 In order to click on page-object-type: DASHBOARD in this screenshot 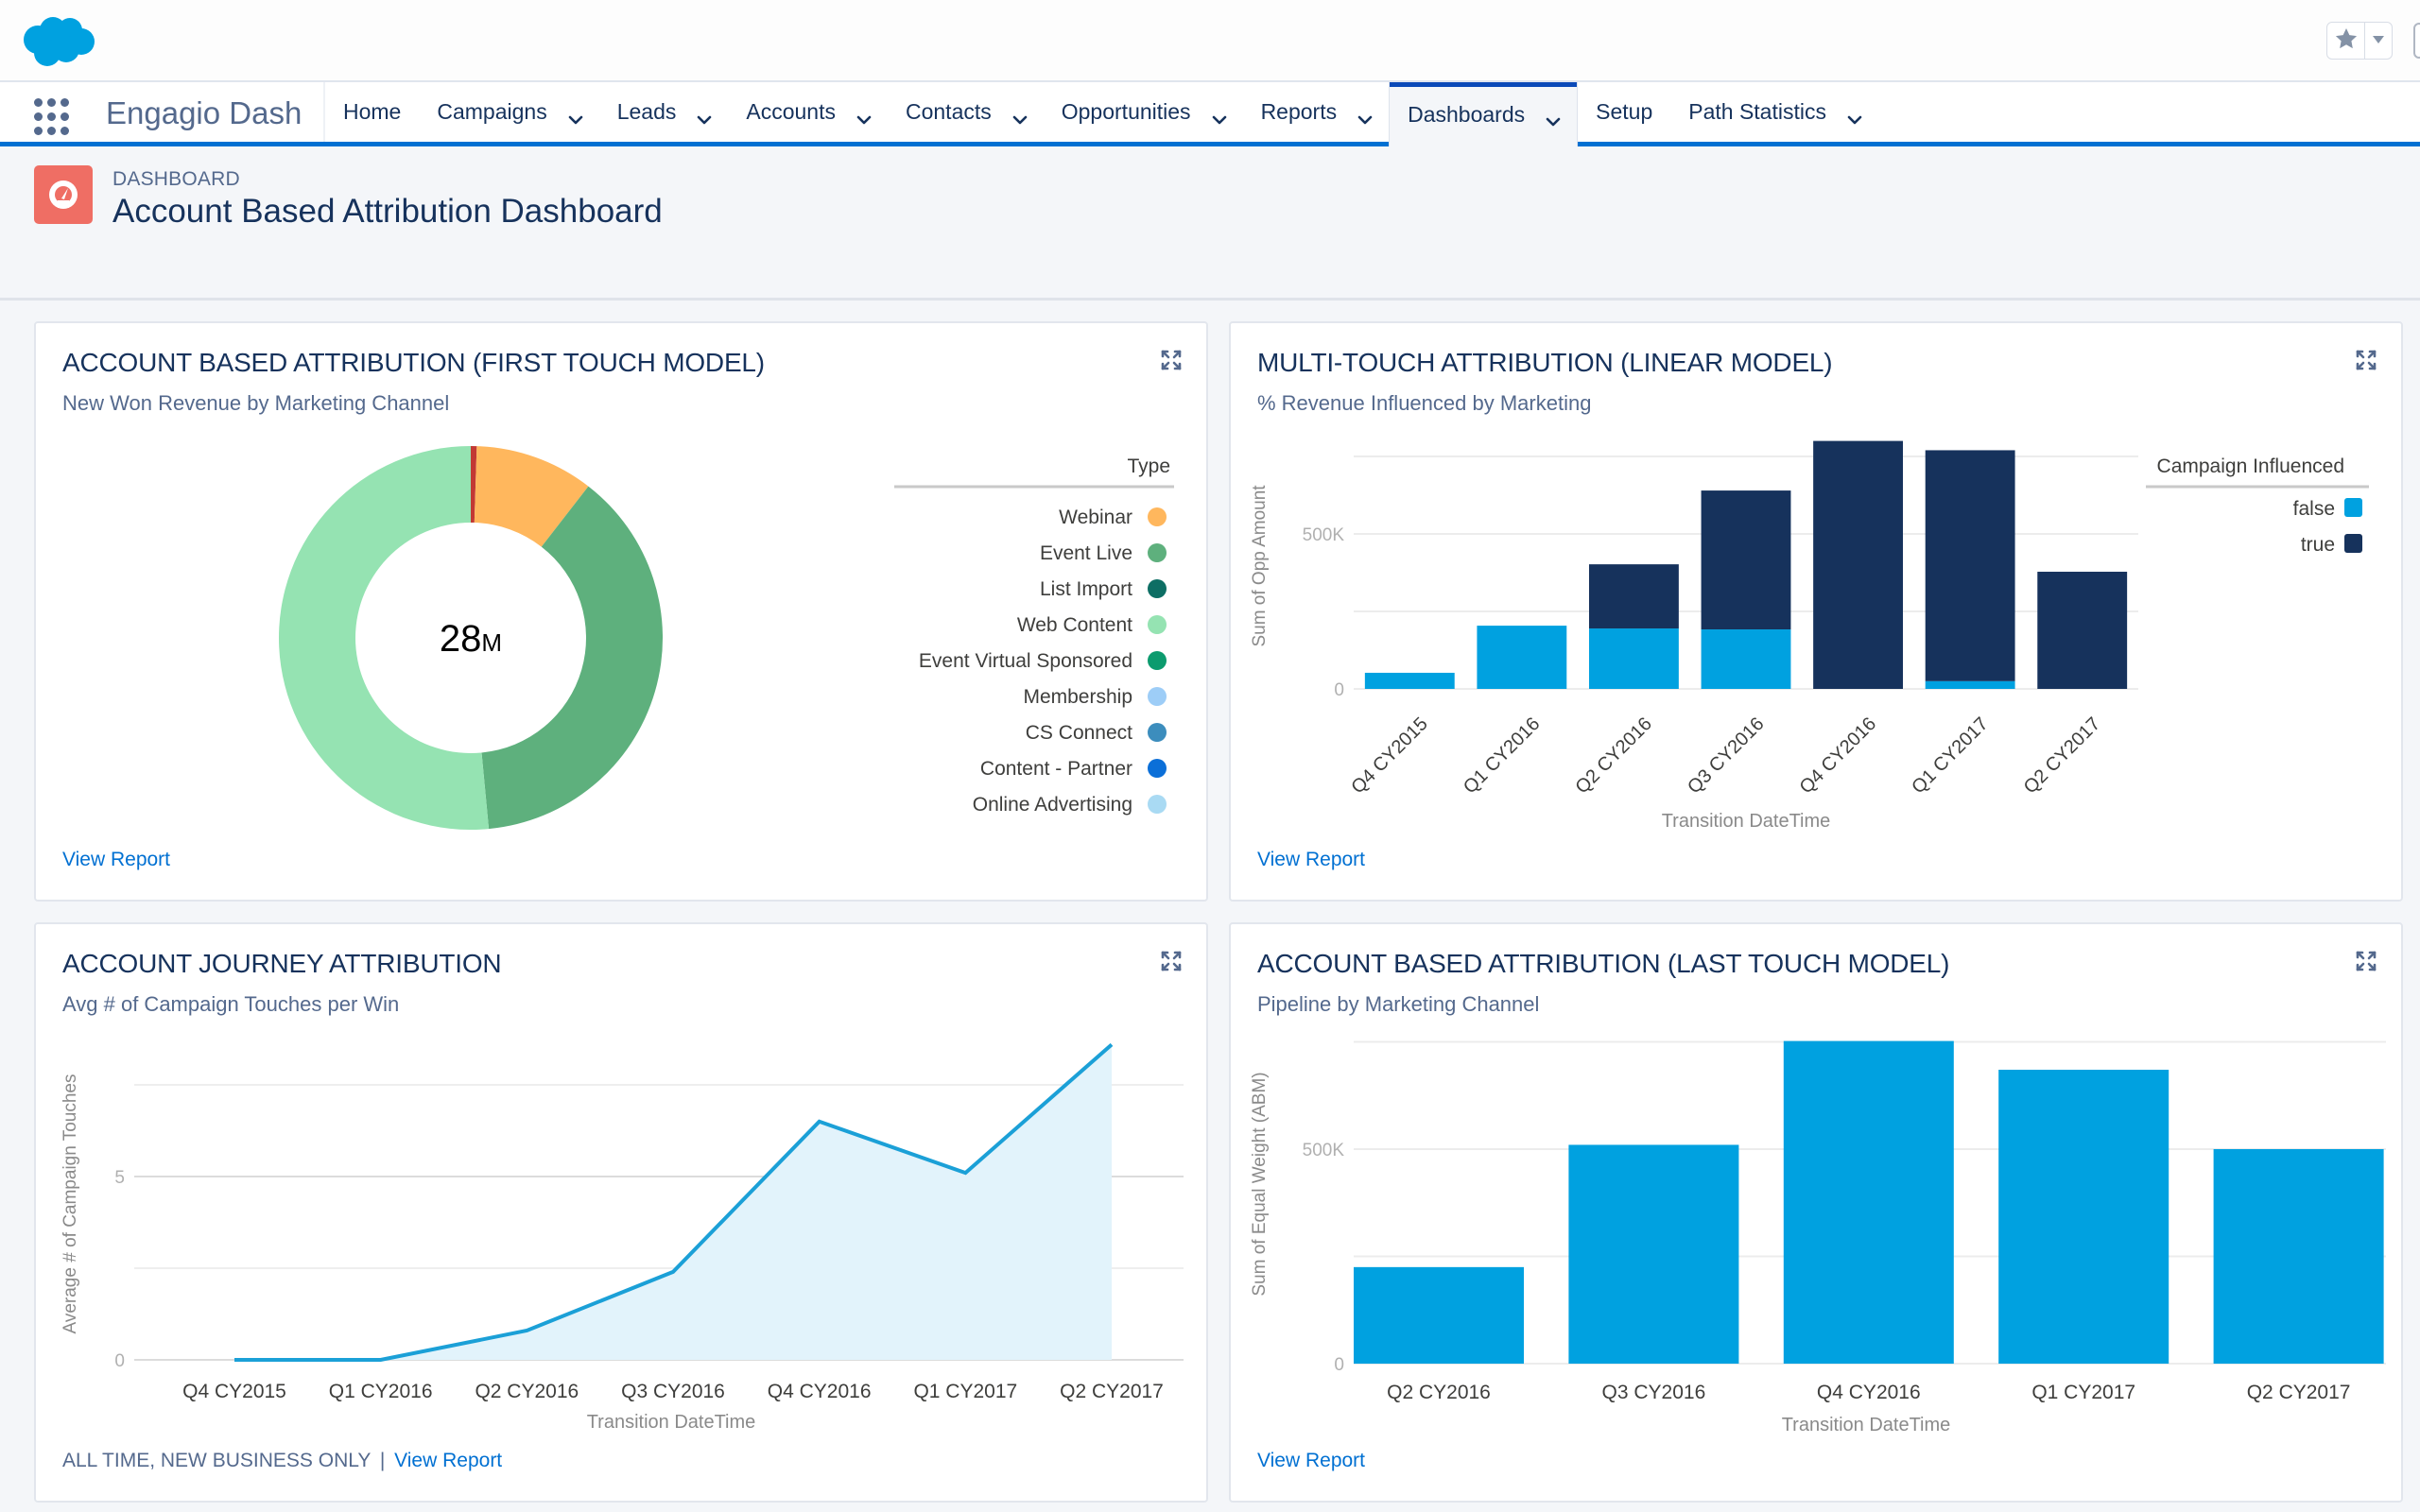, I will do `click(176, 179)`.